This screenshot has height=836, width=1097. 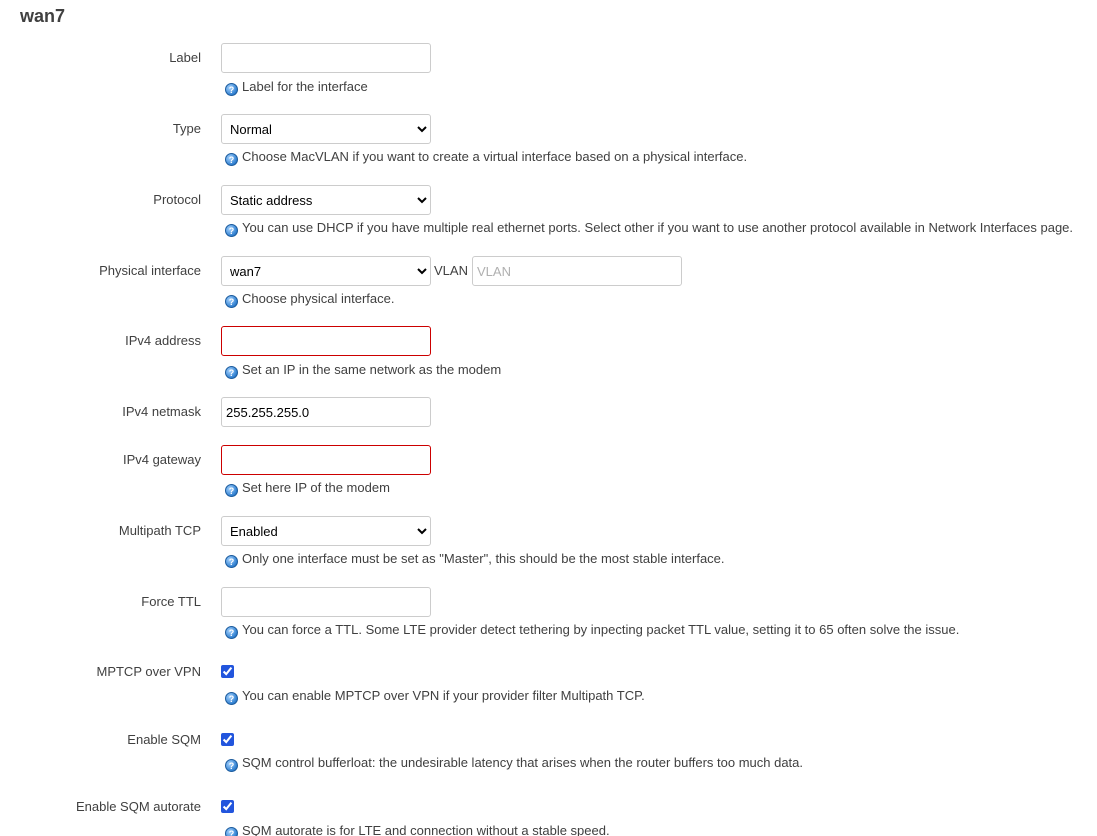 What do you see at coordinates (307, 488) in the screenshot?
I see `ipv4-gateway-help: ? Set here IP of the modem` at bounding box center [307, 488].